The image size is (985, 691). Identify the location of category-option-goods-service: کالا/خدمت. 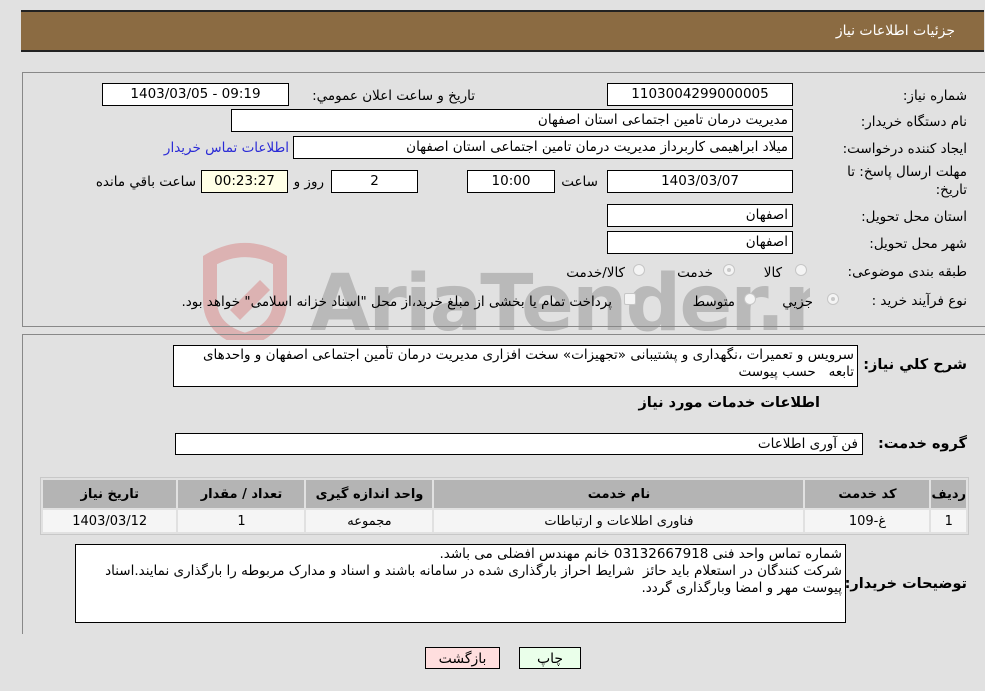
(595, 273).